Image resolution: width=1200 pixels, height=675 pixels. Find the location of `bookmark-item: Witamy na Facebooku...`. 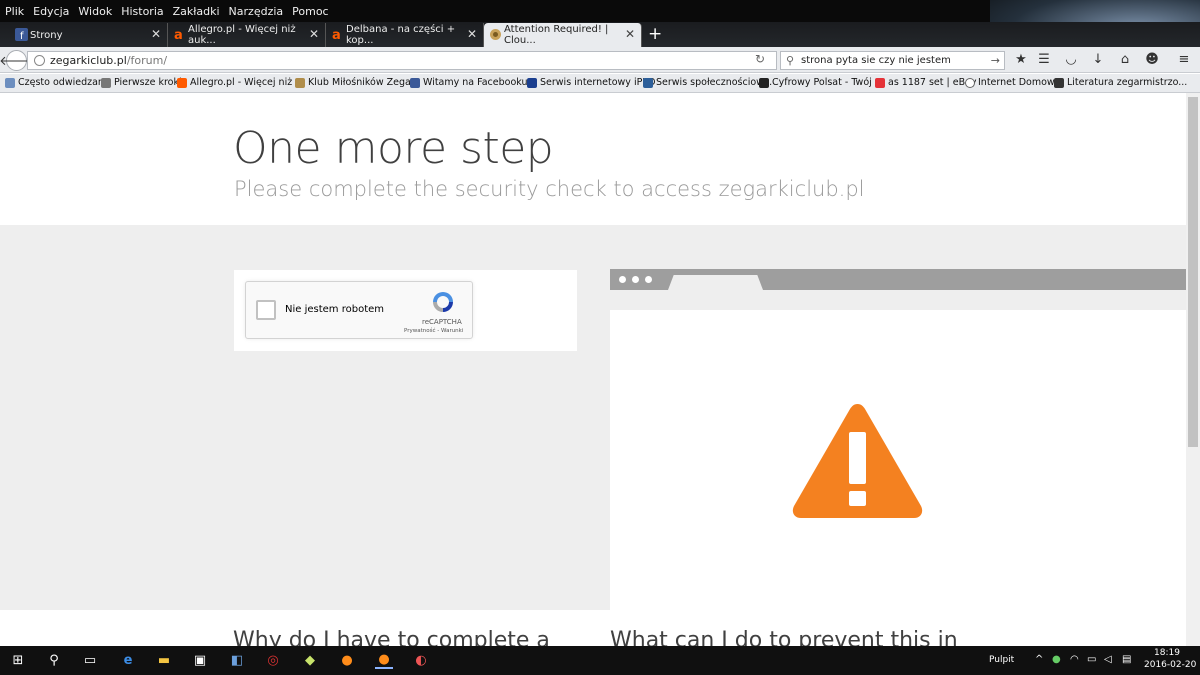

bookmark-item: Witamy na Facebooku... is located at coordinates (473, 82).